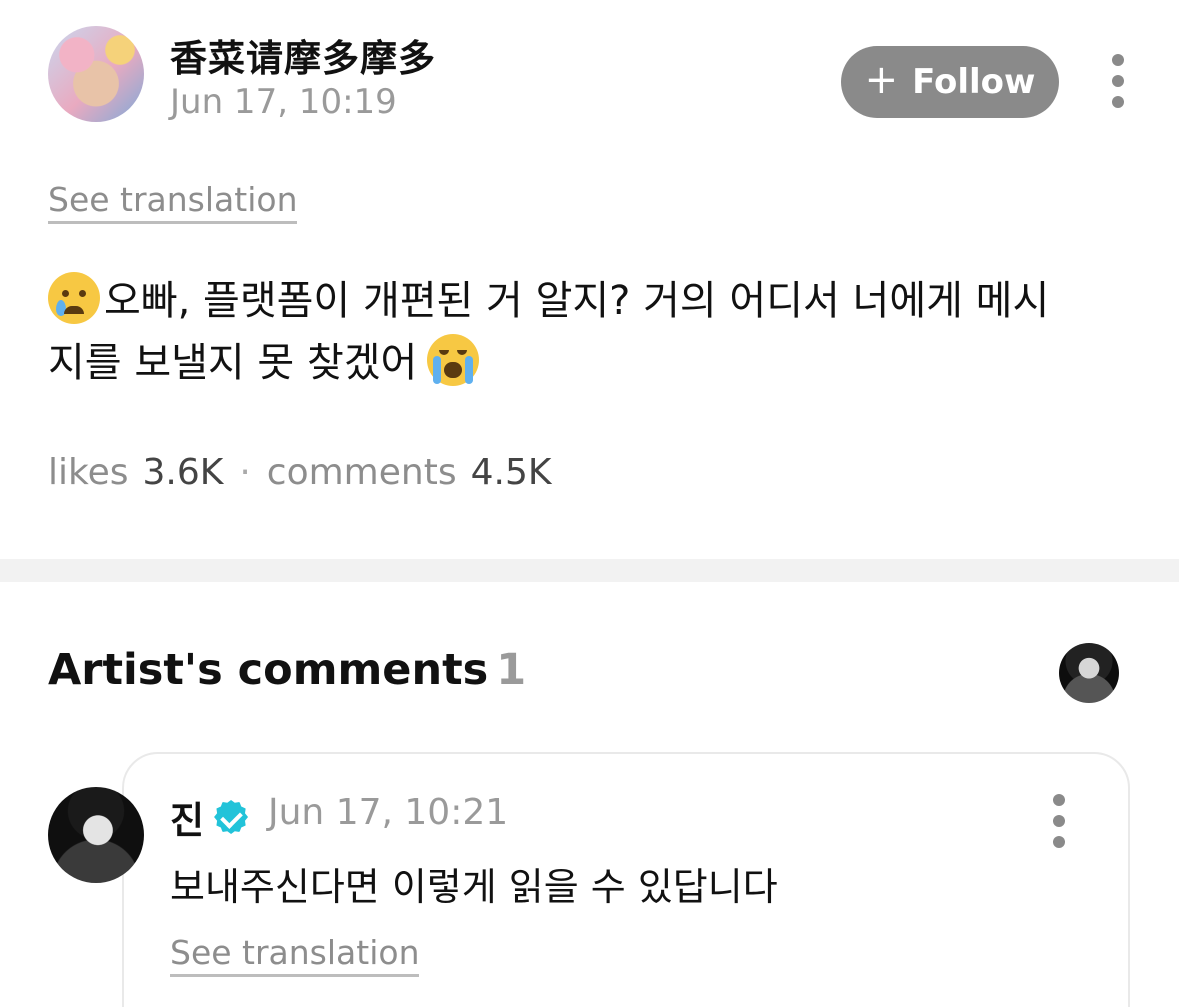 The image size is (1179, 1007). Describe the element at coordinates (173, 202) in the screenshot. I see `see-translation-link: See translation` at that location.